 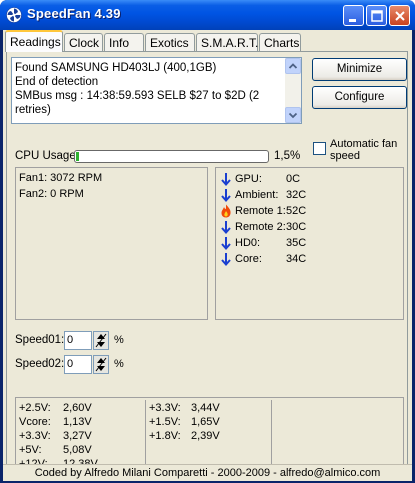 What do you see at coordinates (40, 340) in the screenshot?
I see `speed01-label: Speed01:` at bounding box center [40, 340].